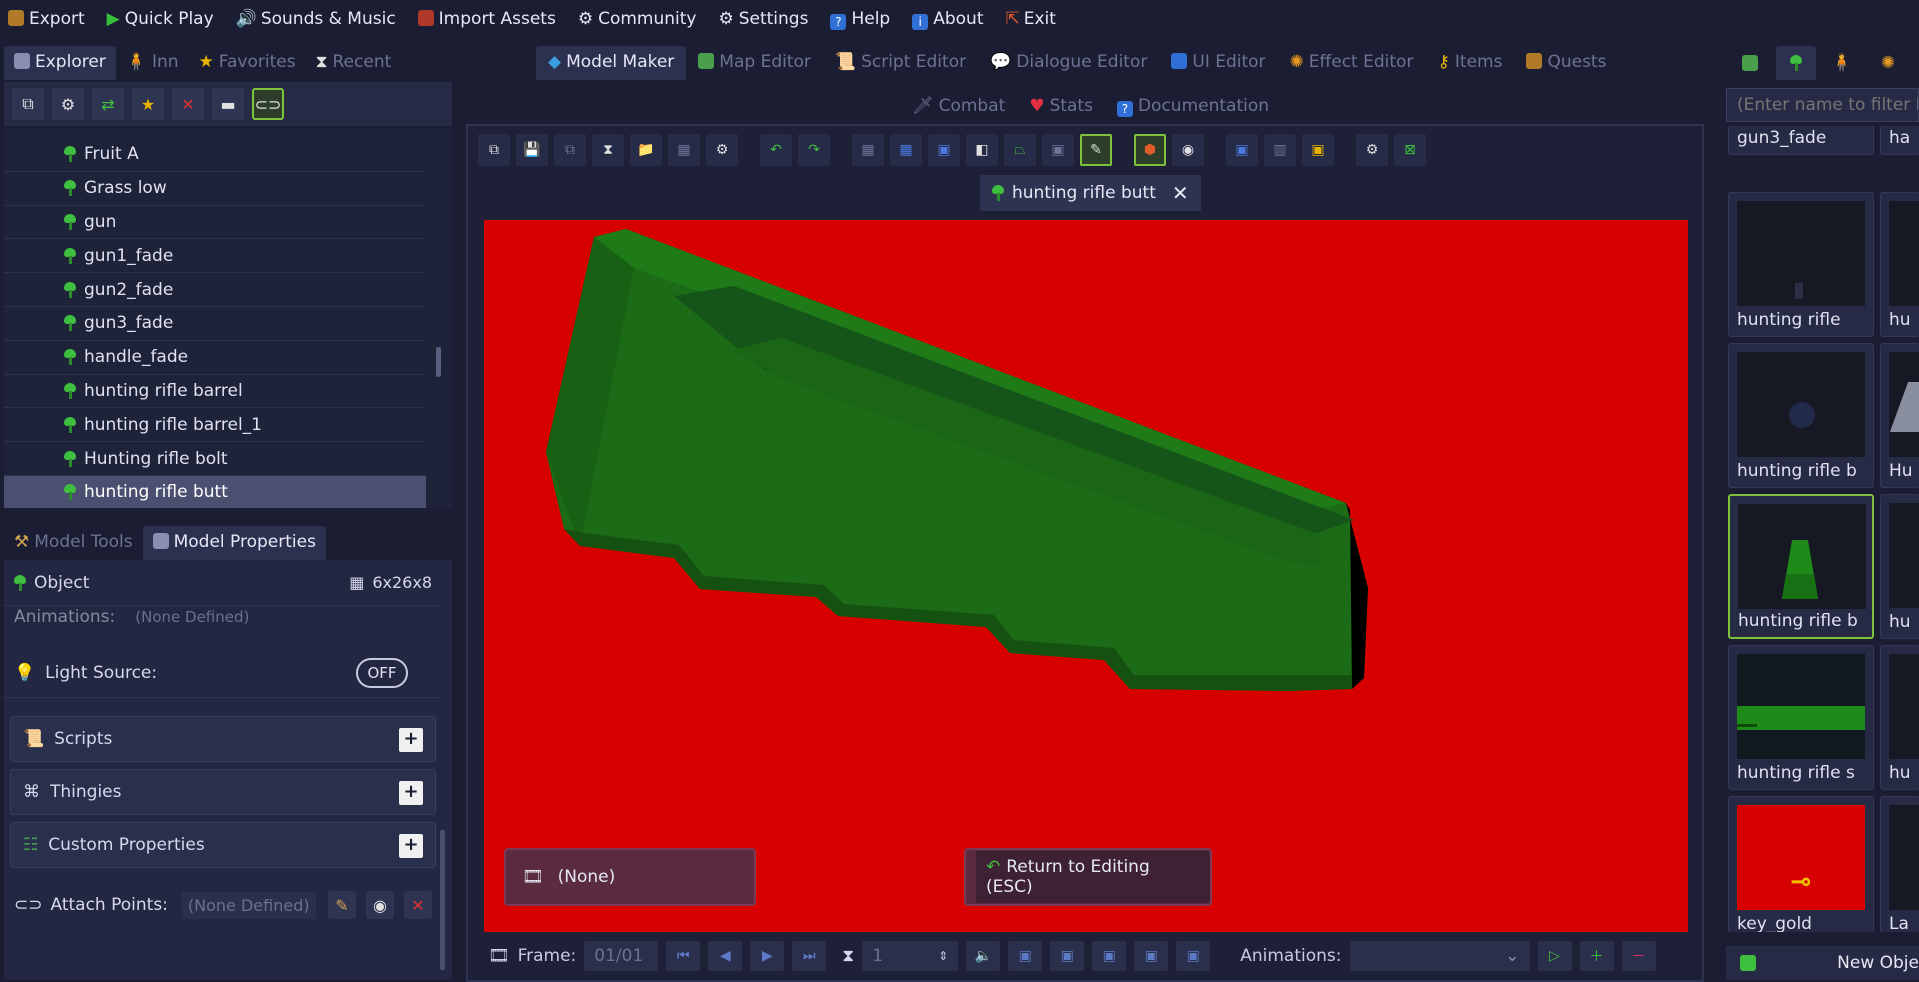 The width and height of the screenshot is (1919, 982). I want to click on attach-points-select: (None Defined), so click(248, 905).